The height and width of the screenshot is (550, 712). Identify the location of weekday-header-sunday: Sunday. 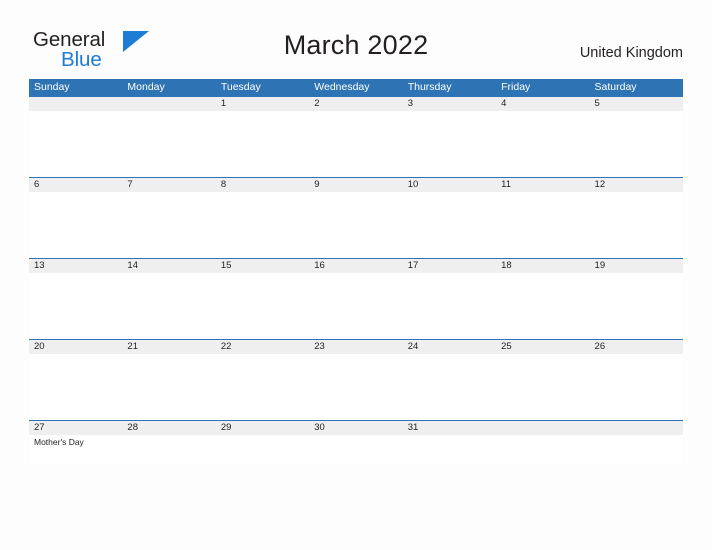
(52, 87).